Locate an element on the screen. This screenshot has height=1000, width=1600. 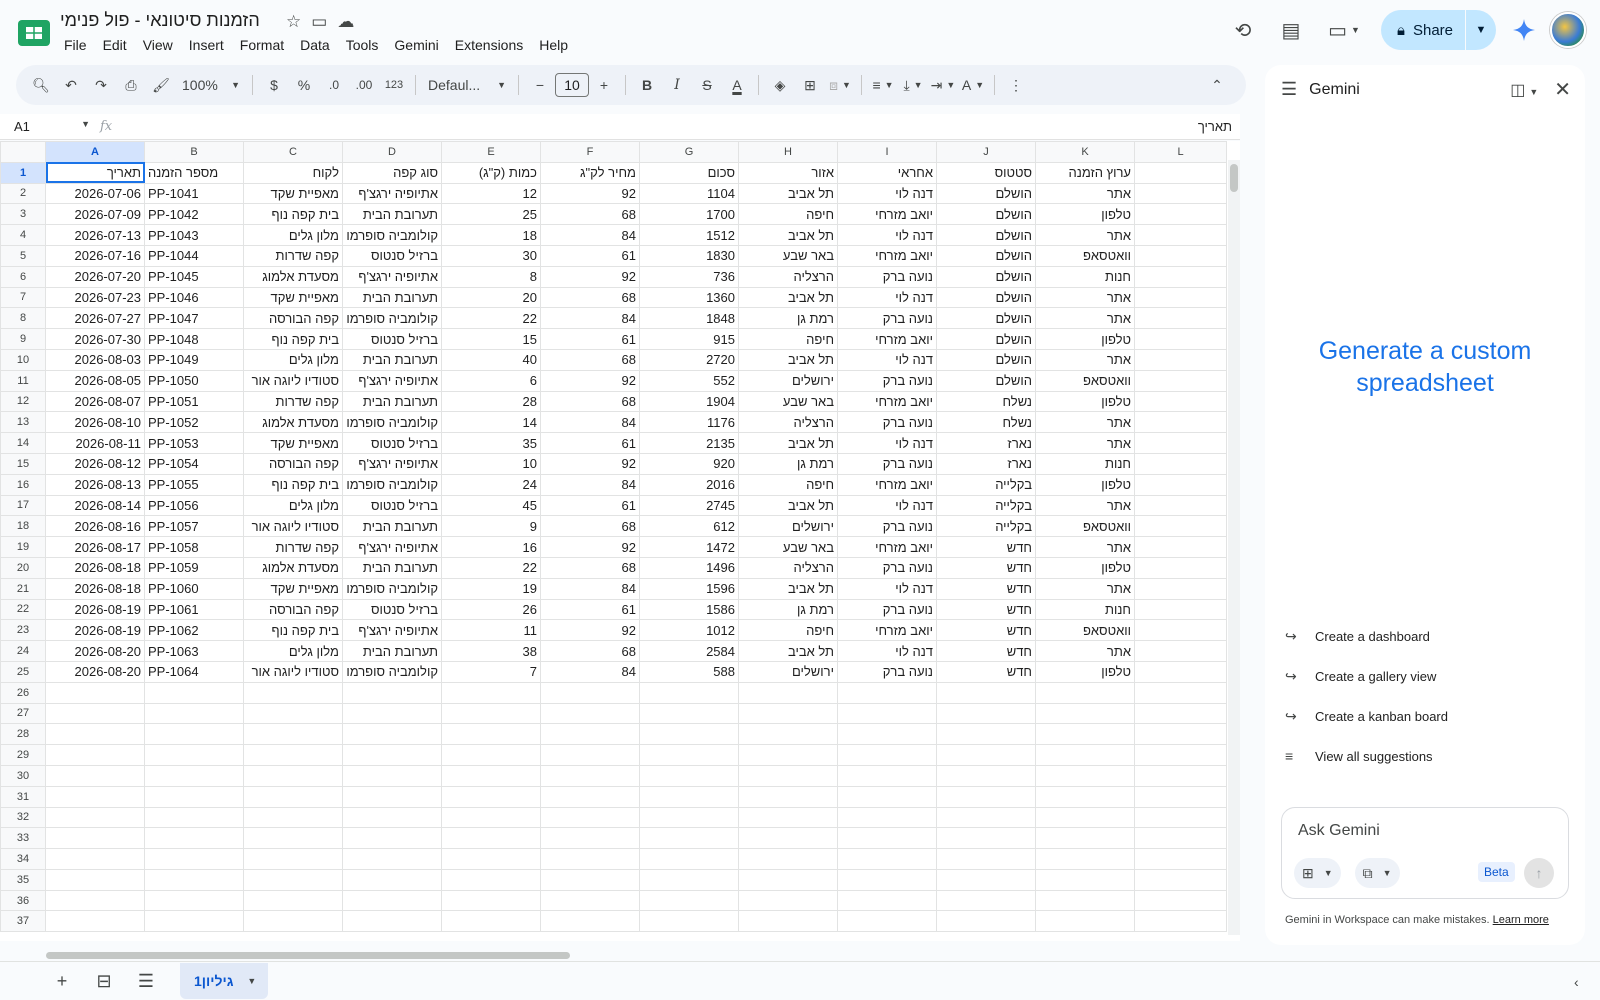
vertical-scrollbar is located at coordinates (1234, 547).